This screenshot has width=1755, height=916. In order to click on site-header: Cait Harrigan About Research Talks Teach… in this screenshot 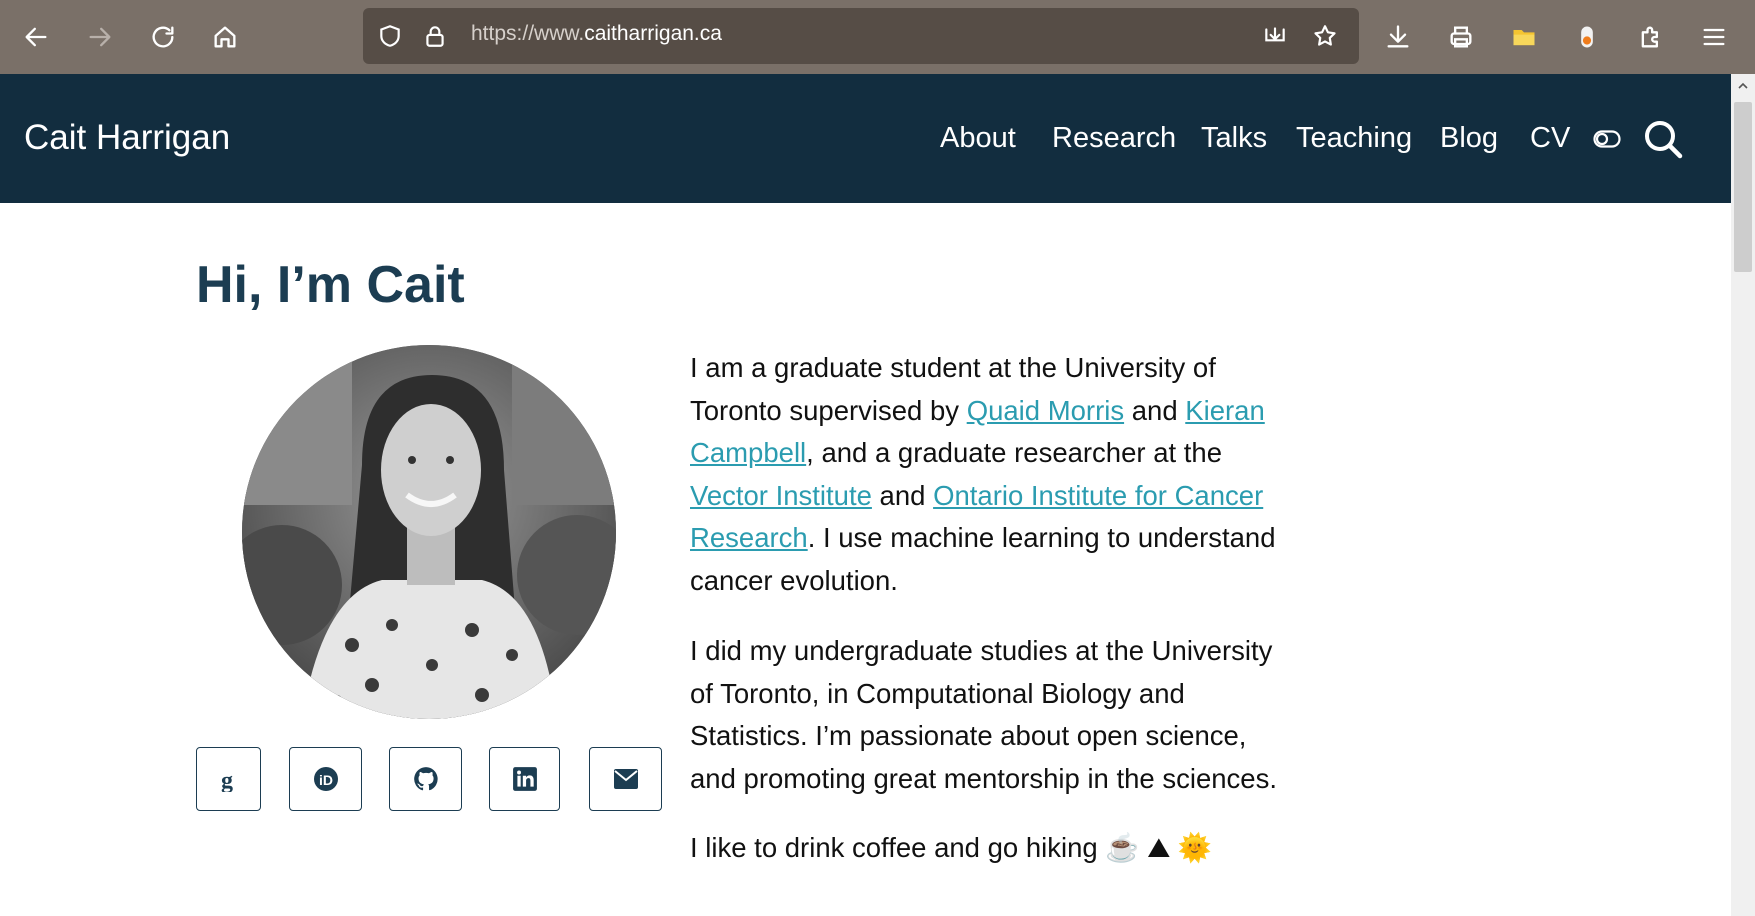, I will do `click(865, 138)`.